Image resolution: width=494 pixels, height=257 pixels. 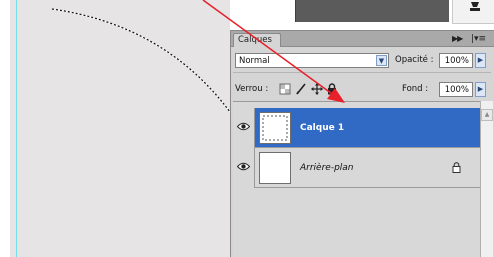 I want to click on fill-value: 100%, so click(x=456, y=90).